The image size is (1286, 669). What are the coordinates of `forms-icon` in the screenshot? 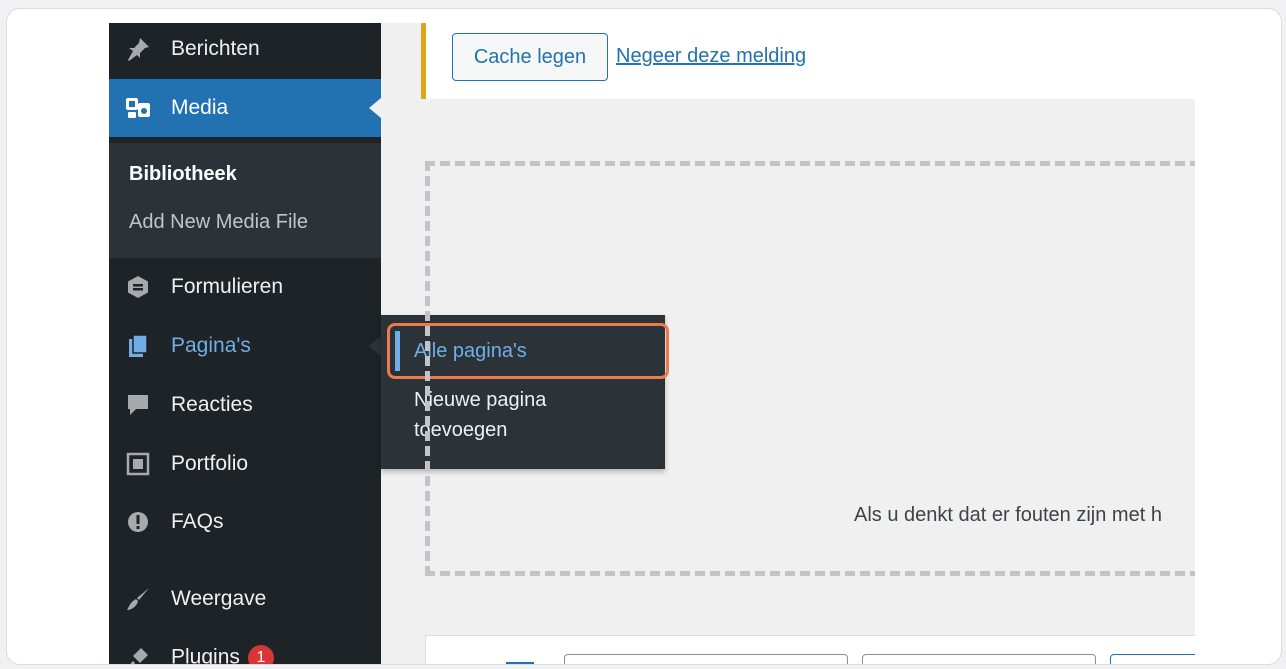 It's located at (138, 287).